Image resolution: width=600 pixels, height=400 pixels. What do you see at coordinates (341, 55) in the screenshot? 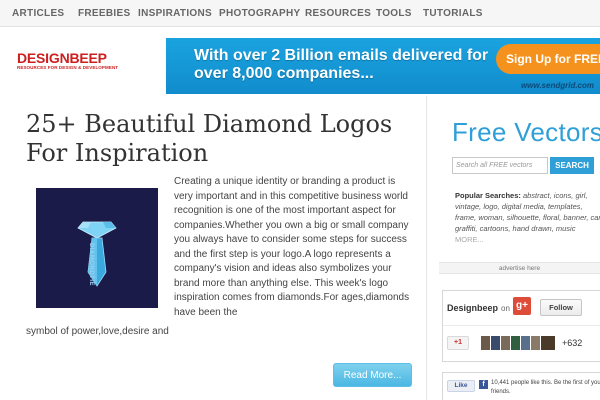
I see `ad-line-1: With over 2 Billion emails delivered for` at bounding box center [341, 55].